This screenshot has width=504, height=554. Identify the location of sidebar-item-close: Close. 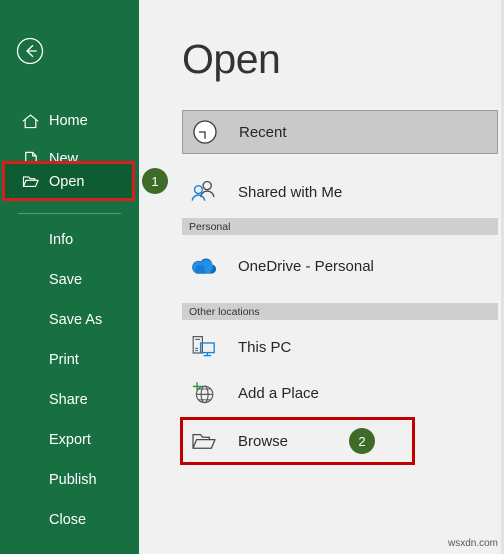
(69, 520).